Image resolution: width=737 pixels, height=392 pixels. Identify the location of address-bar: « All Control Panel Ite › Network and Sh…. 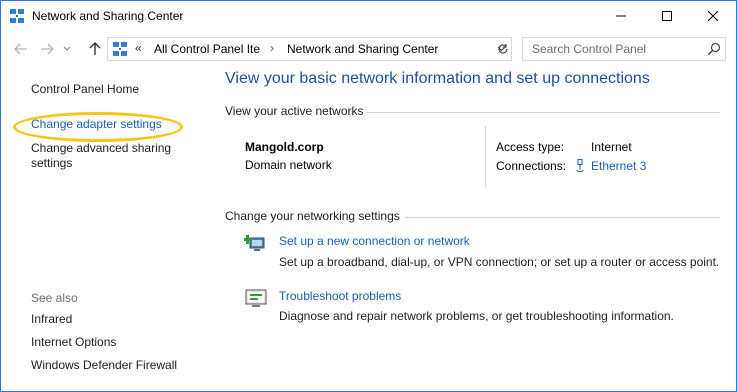
(309, 49).